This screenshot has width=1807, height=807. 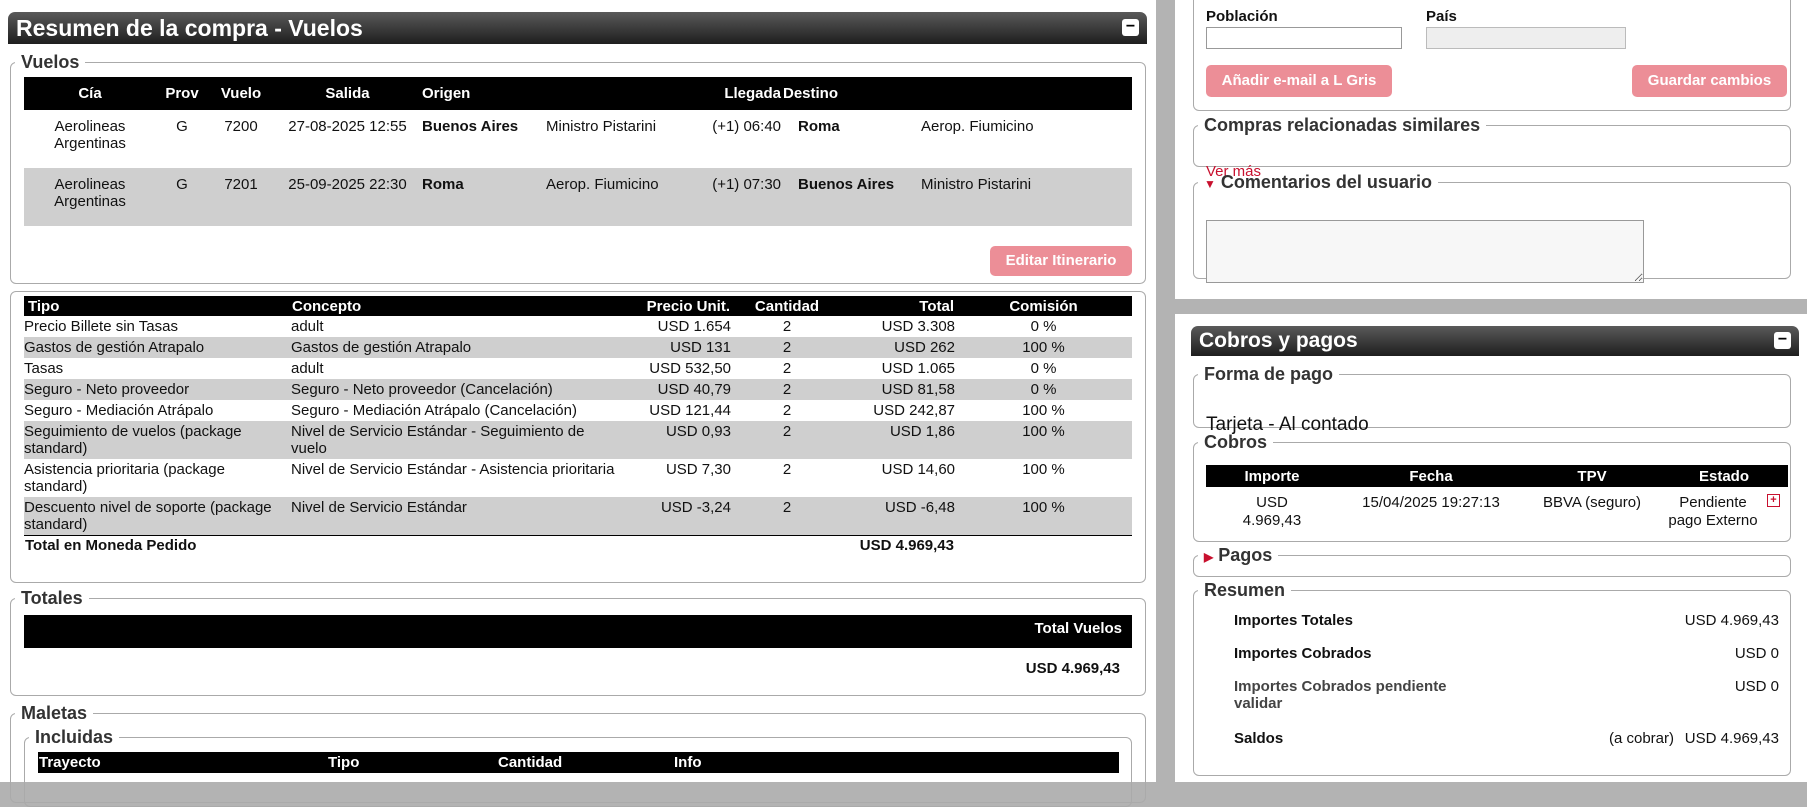 I want to click on baggage-table: Trayecto Tipo Cantidad Info, so click(x=578, y=762).